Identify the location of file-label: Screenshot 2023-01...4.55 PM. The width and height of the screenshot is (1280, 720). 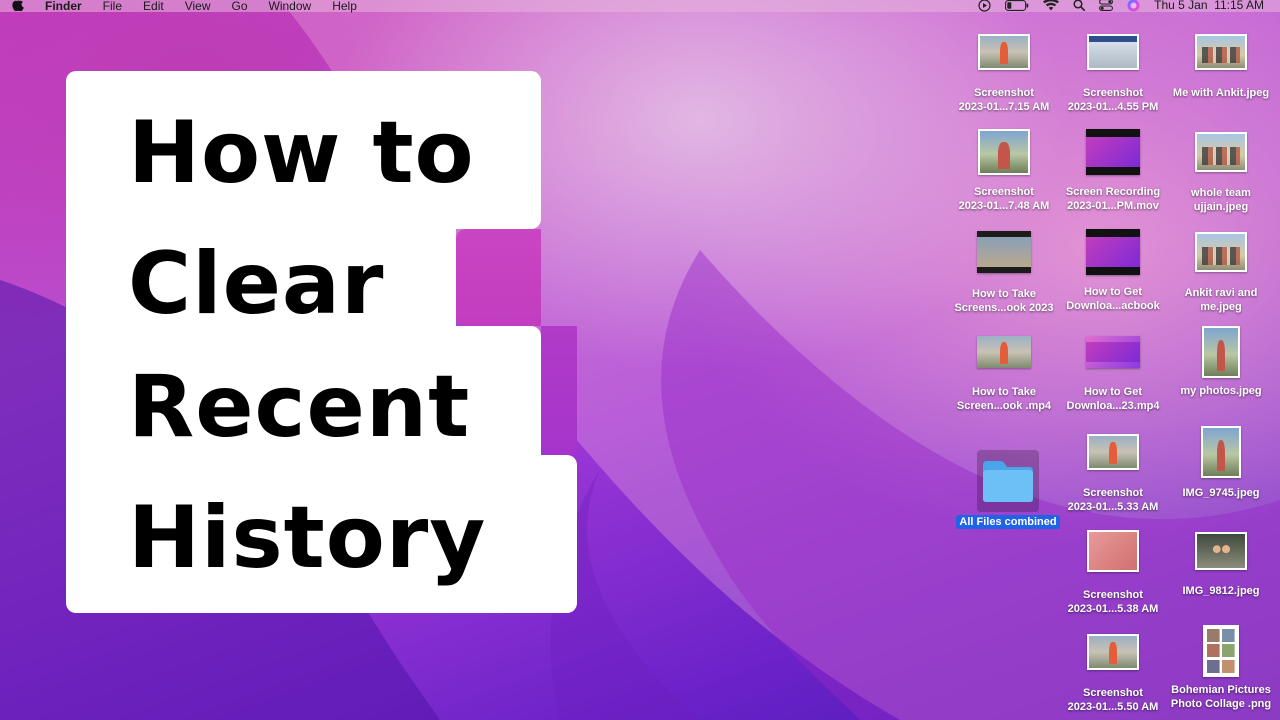
(1113, 100).